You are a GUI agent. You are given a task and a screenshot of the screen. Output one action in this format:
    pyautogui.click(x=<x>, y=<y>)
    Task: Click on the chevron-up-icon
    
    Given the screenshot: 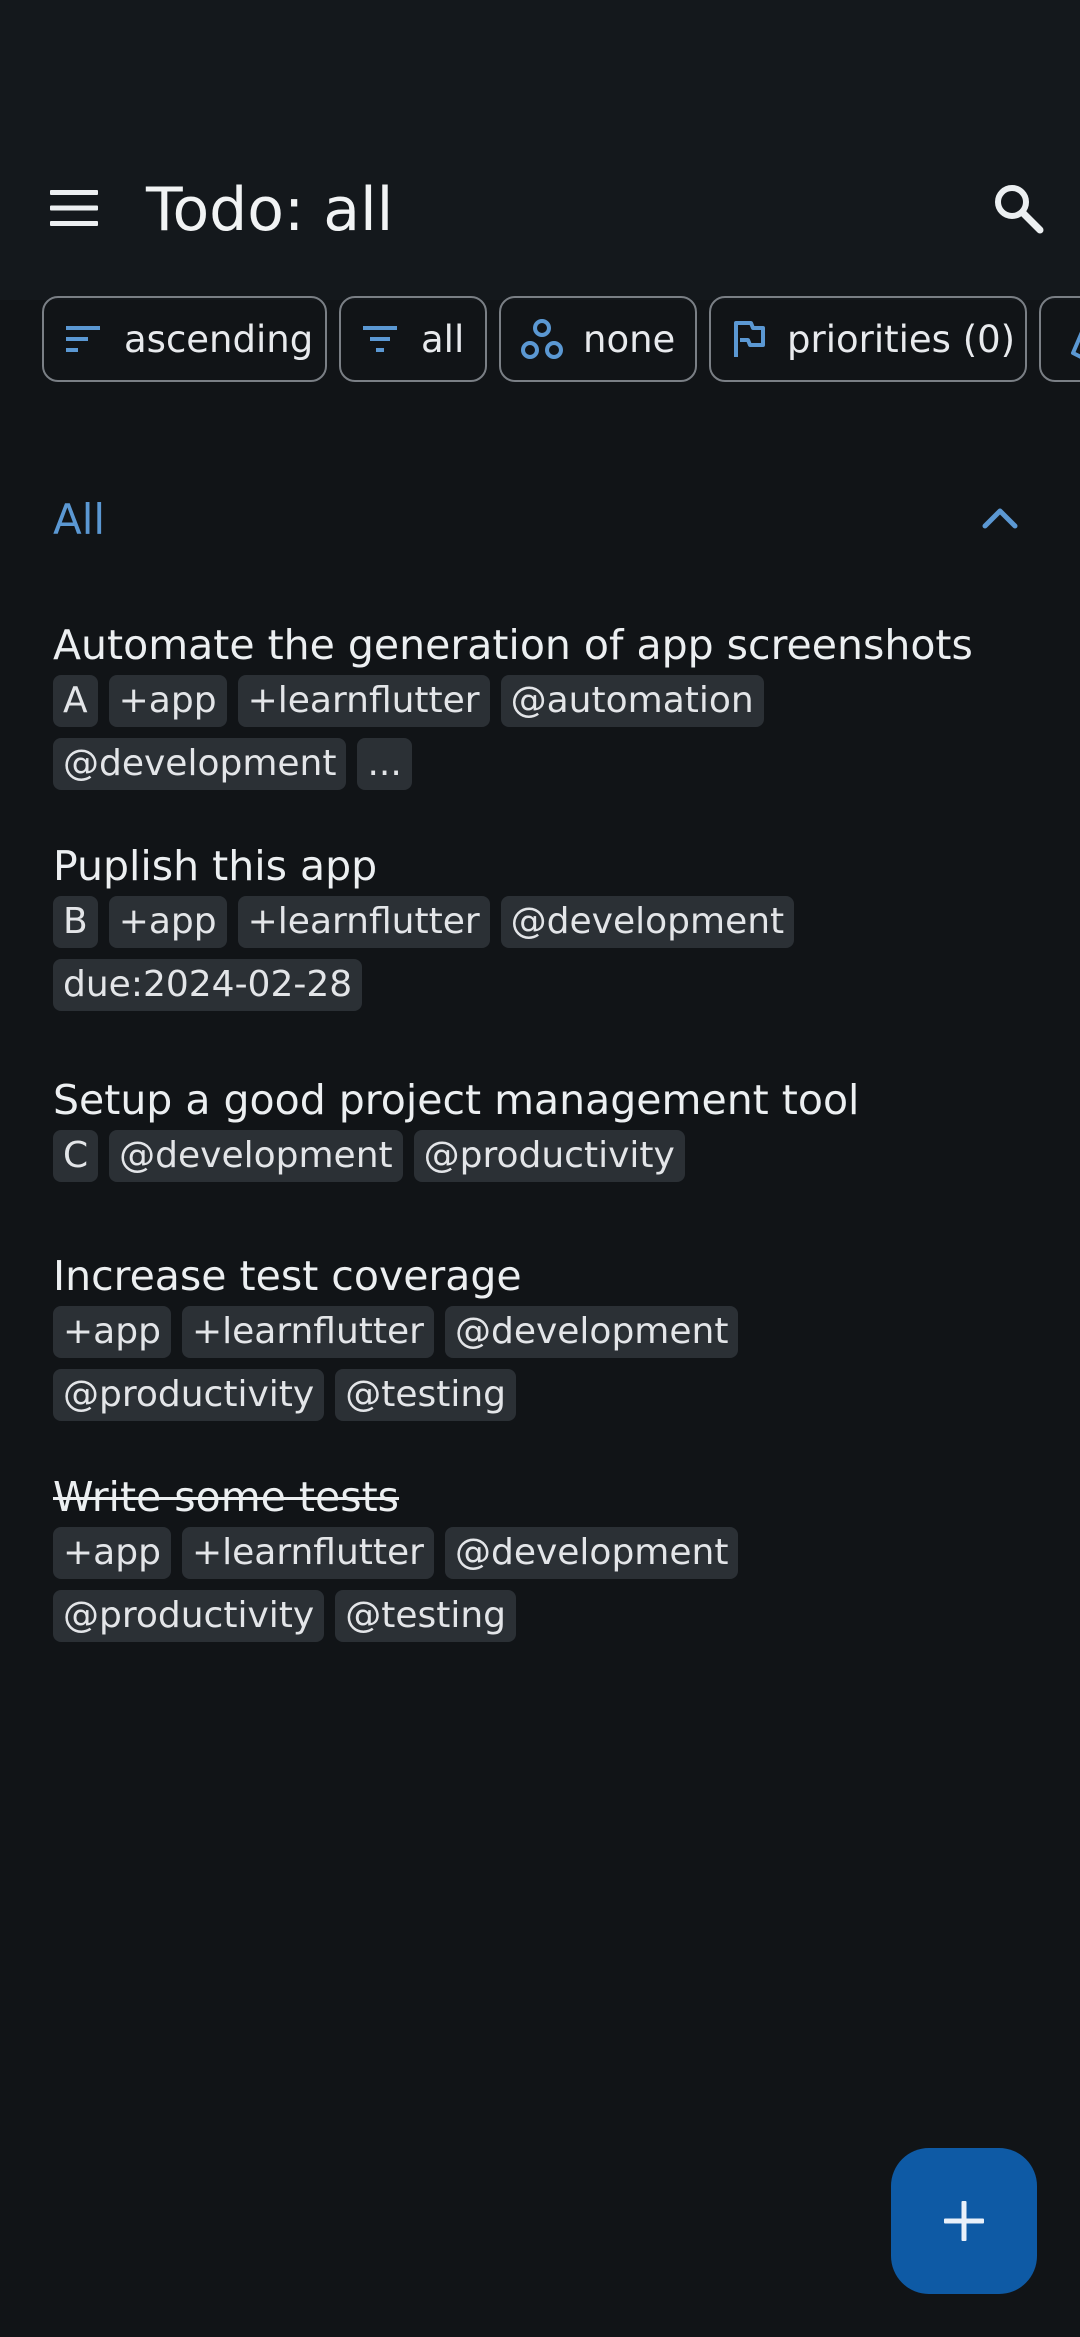 What is the action you would take?
    pyautogui.click(x=1000, y=518)
    